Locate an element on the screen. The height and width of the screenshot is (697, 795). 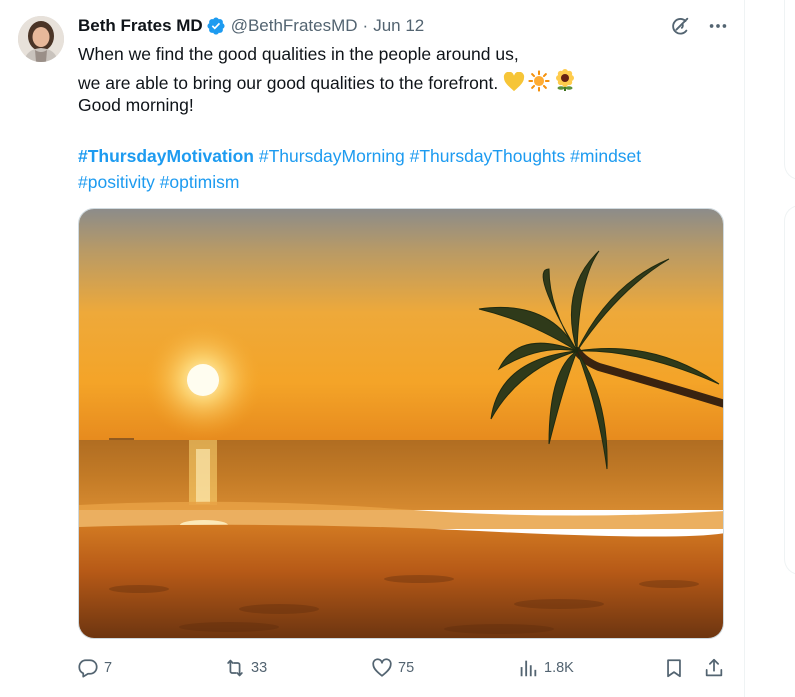
retweet-count: 33 is located at coordinates (259, 668).